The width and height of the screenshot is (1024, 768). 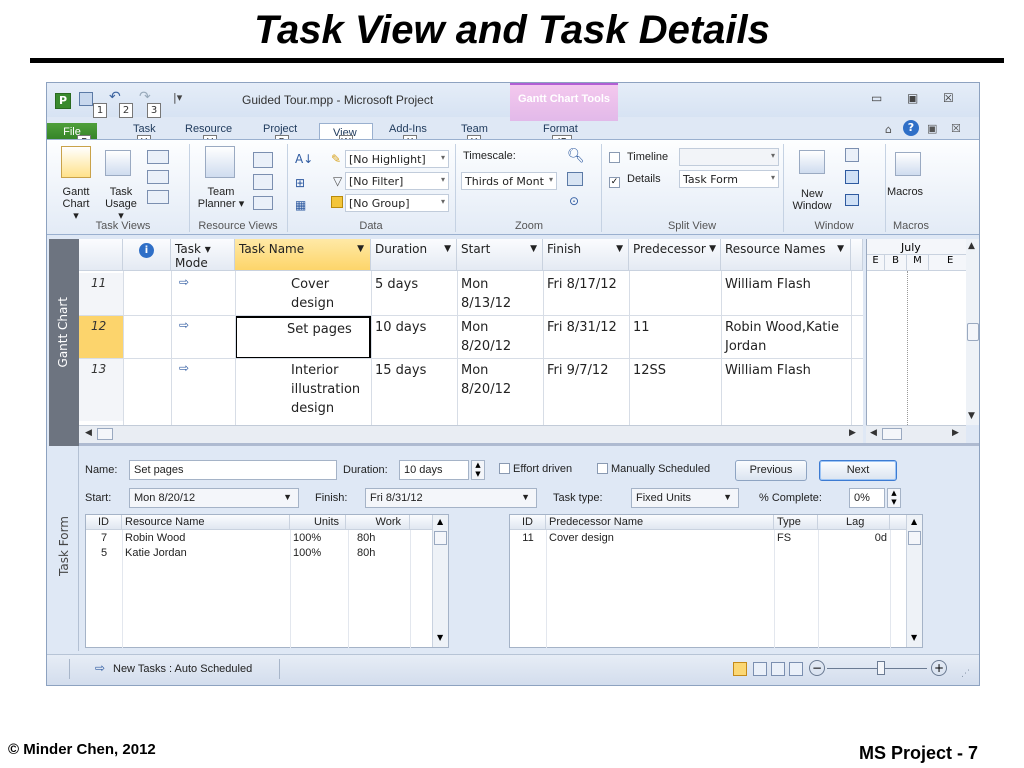 I want to click on arrange-all-icon, so click(x=852, y=155).